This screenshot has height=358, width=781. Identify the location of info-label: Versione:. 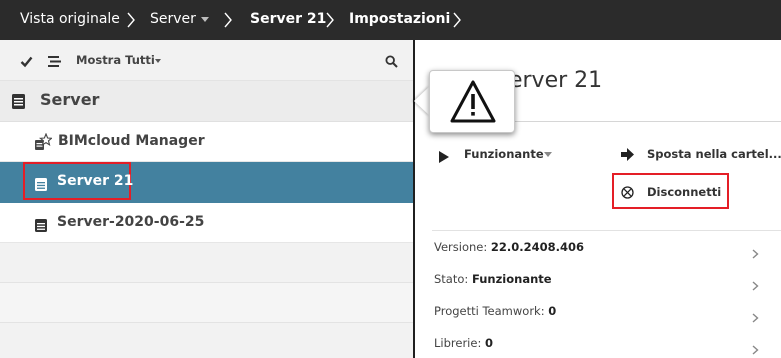
(461, 247).